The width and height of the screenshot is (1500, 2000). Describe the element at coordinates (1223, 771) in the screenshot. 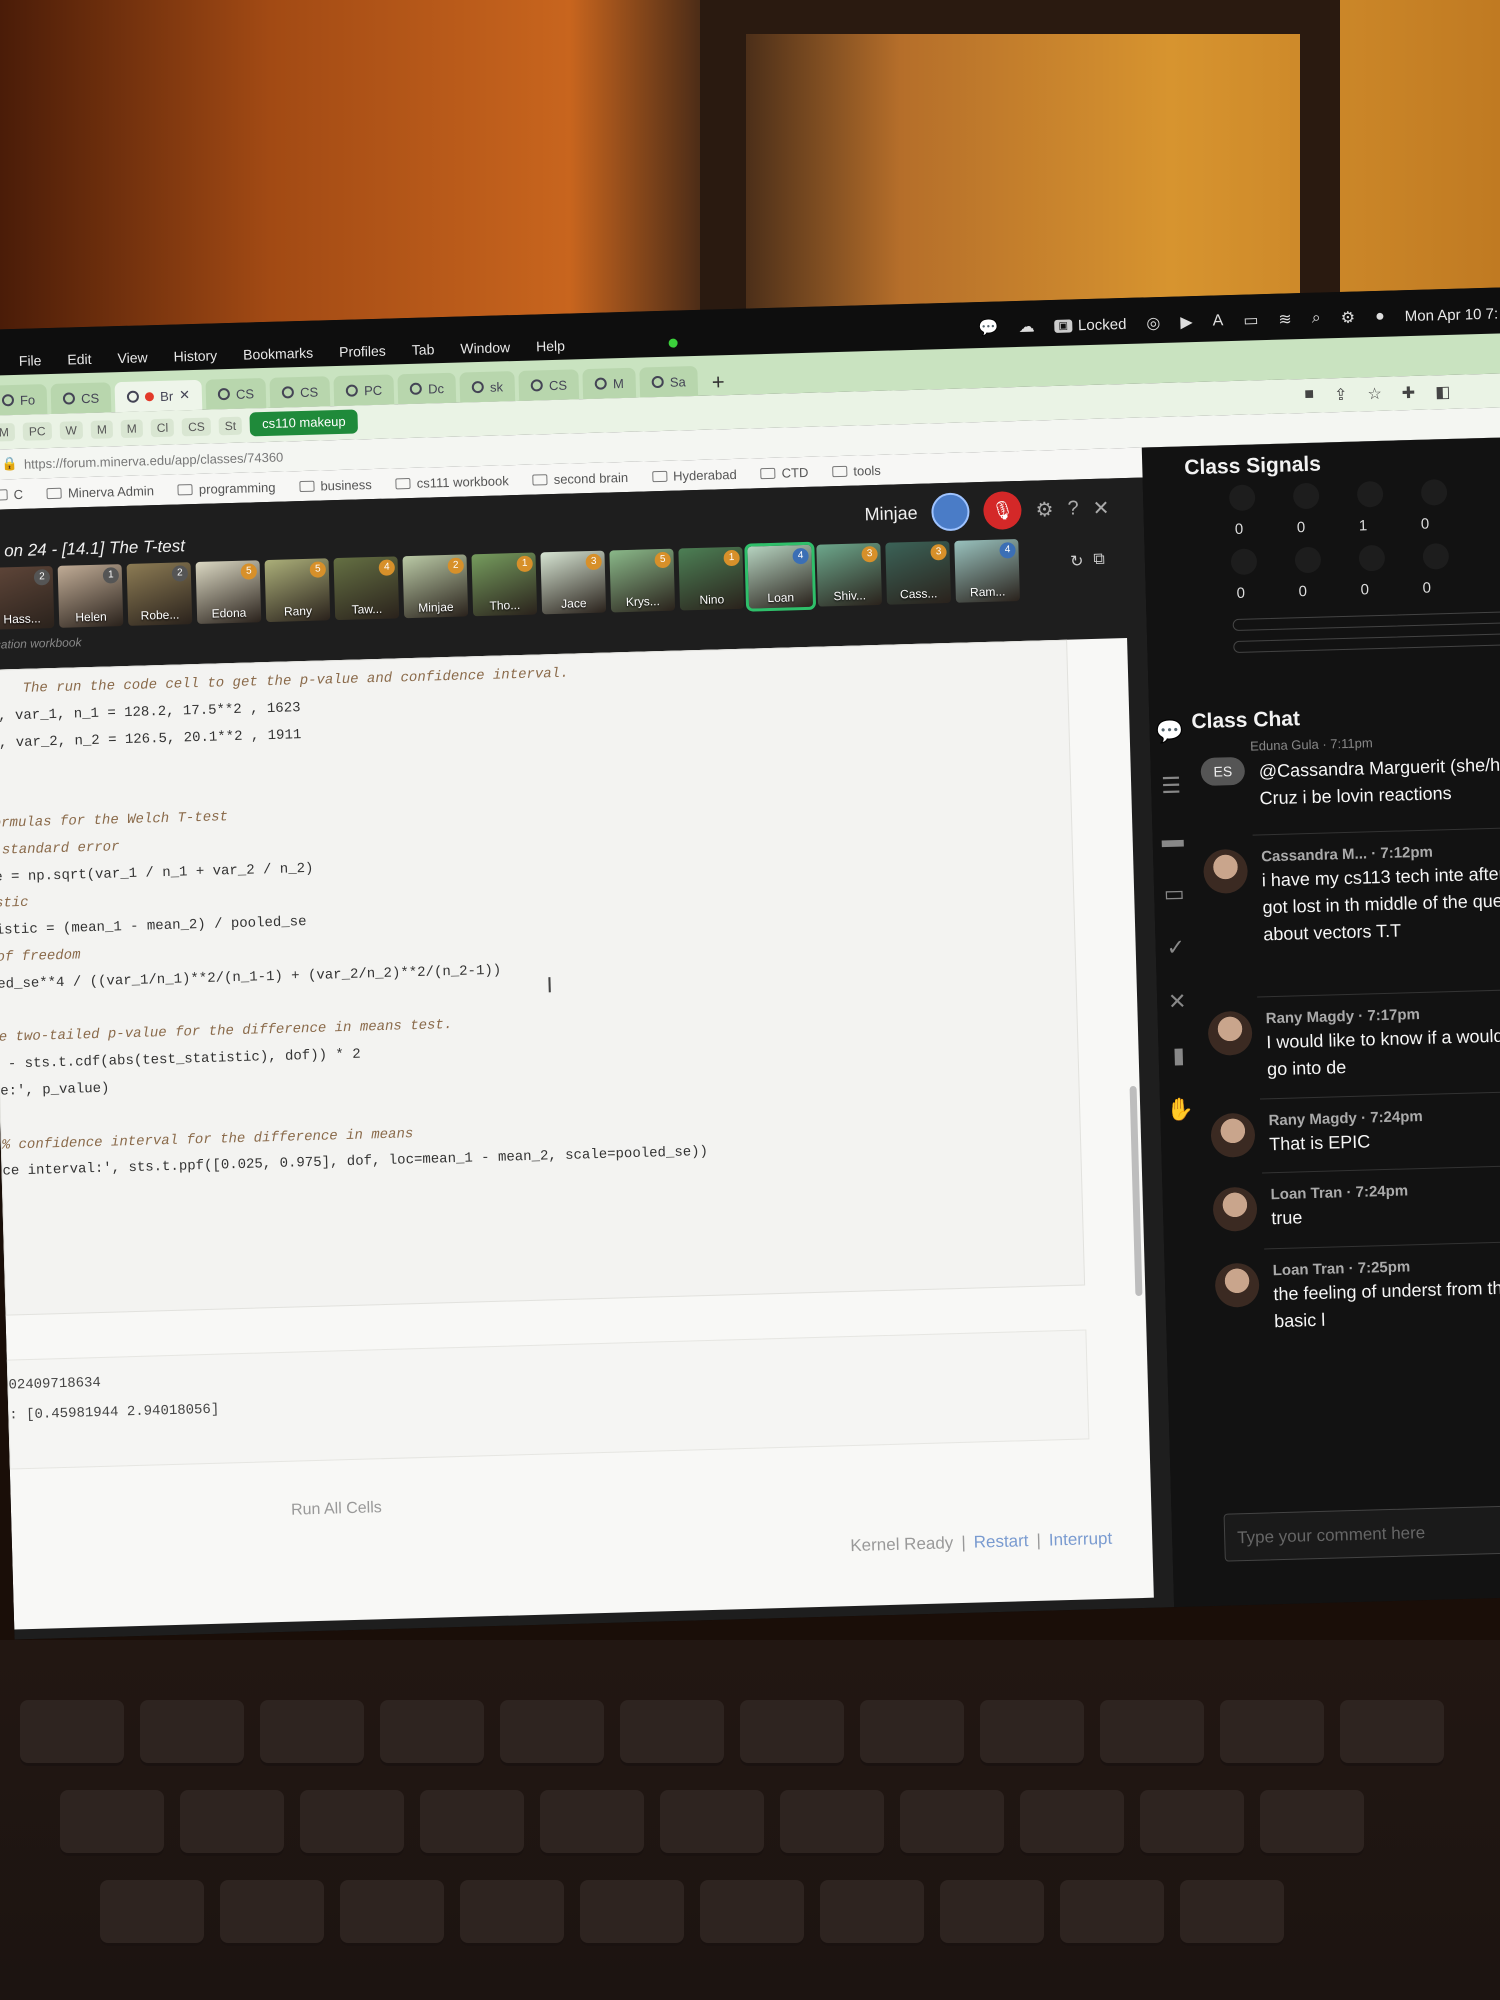

I see `user-avatar: ES` at that location.